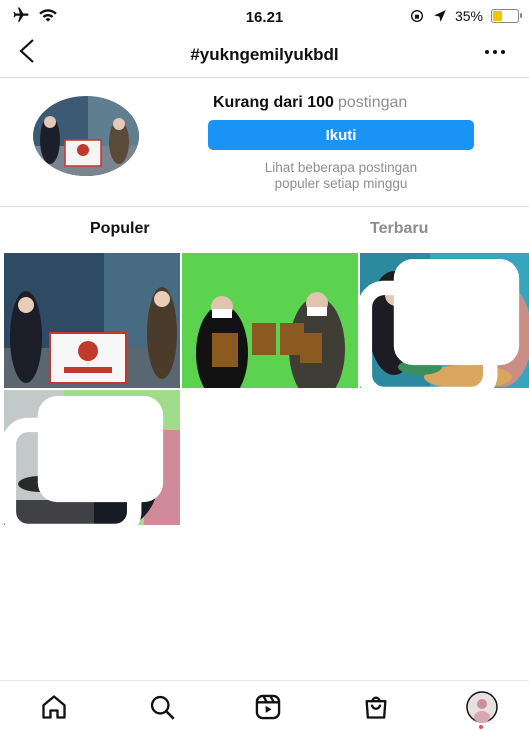  I want to click on popular-note-line-1: Lihat beberapa postingan, so click(341, 167).